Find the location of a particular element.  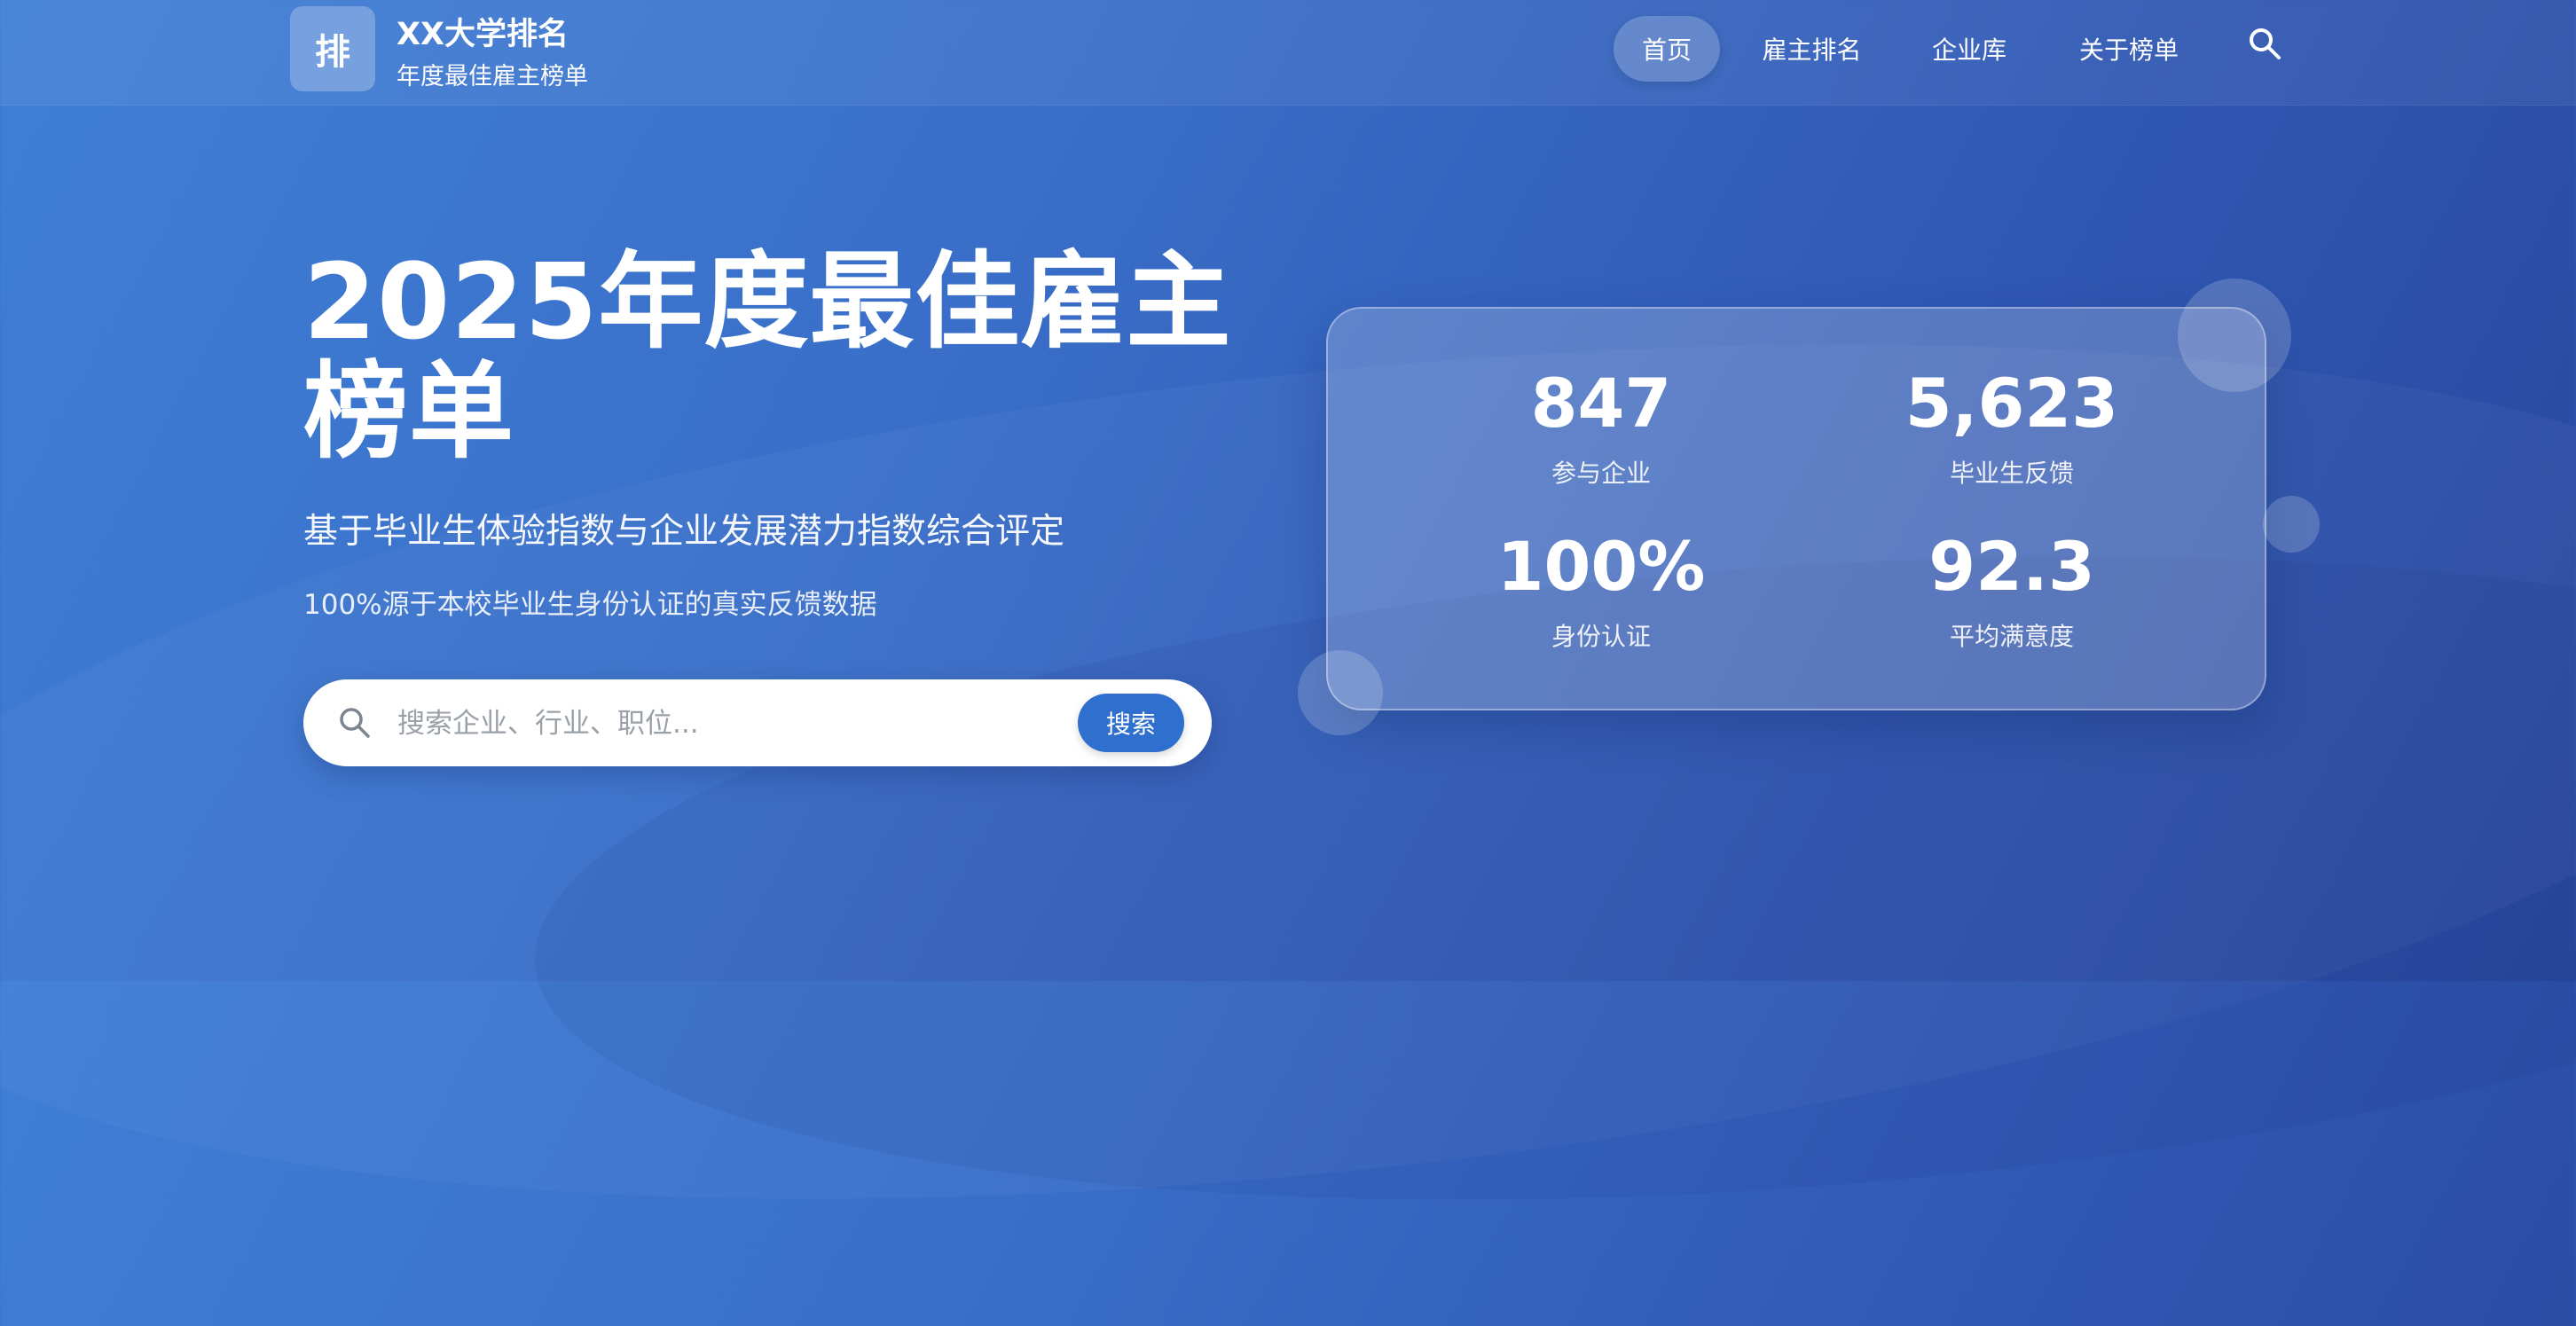

hero-subtitle: 基于毕业生体验指数与企业发展潜力指数综合评定 is located at coordinates (684, 532).